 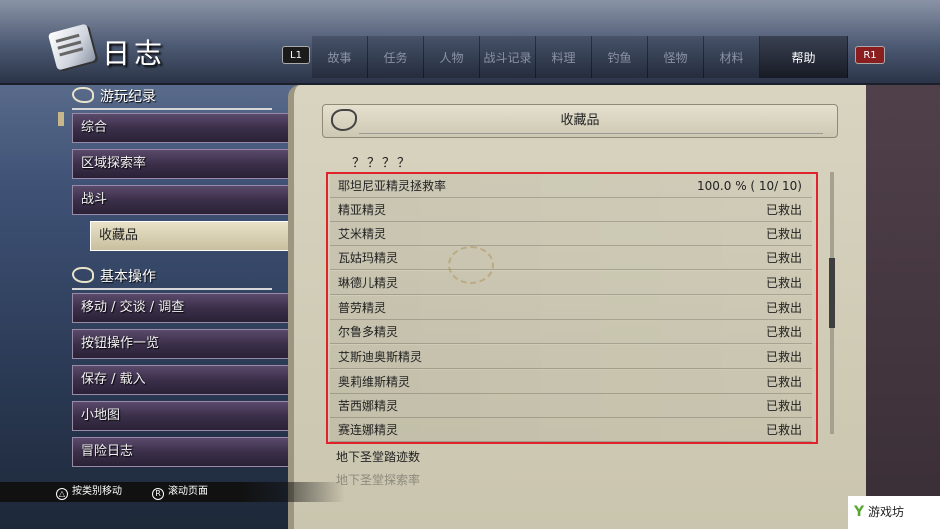 What do you see at coordinates (340, 57) in the screenshot?
I see `tab-story: 故事` at bounding box center [340, 57].